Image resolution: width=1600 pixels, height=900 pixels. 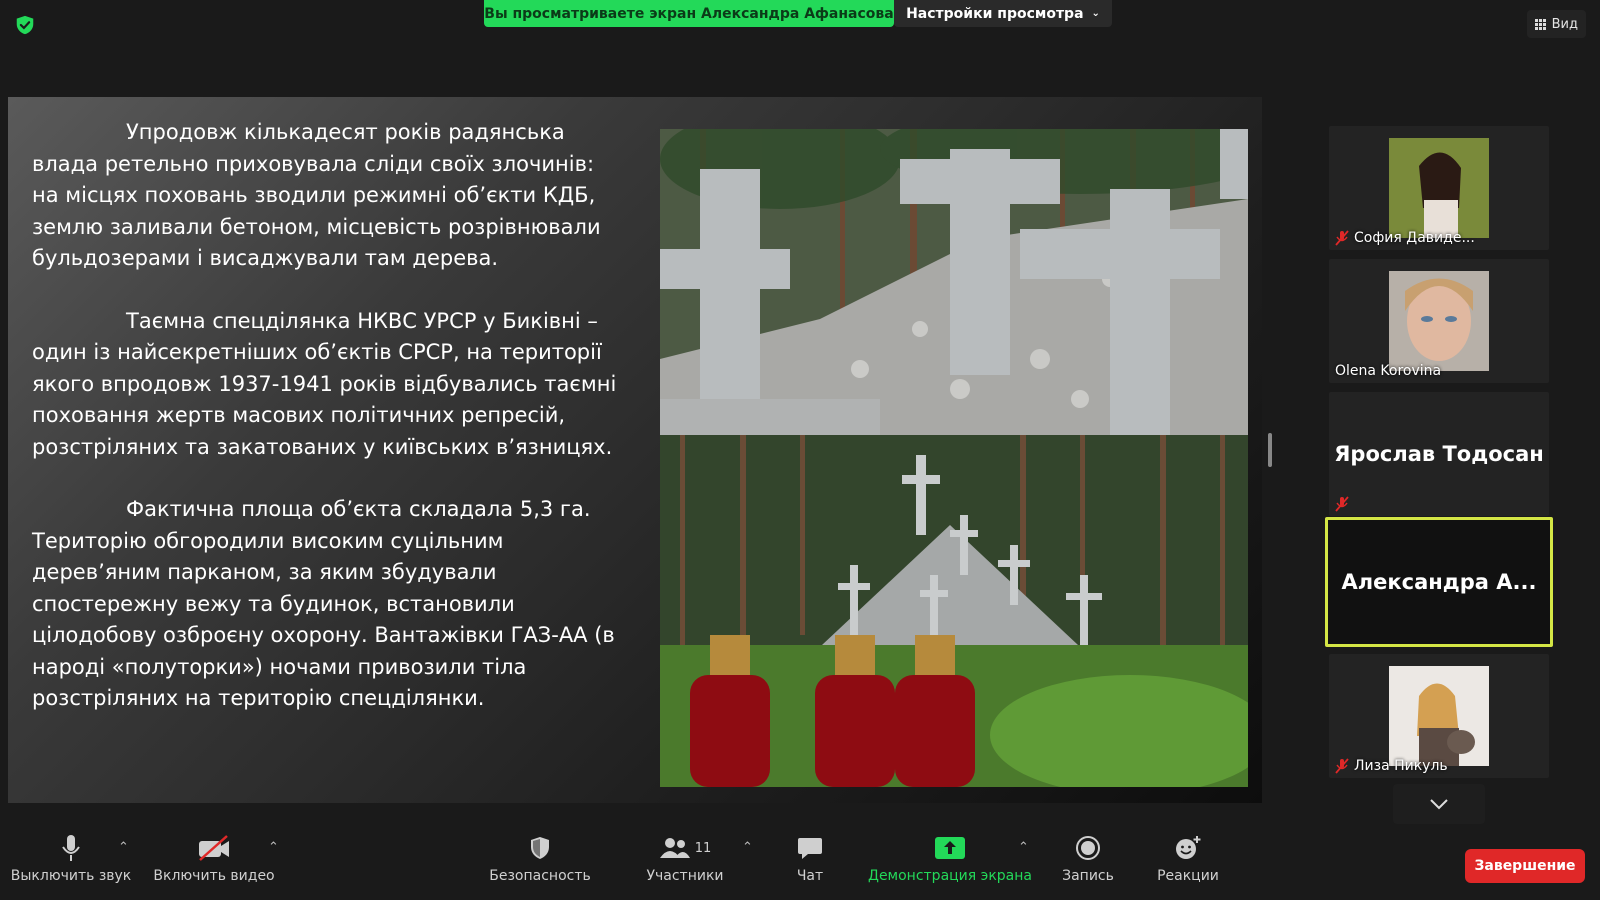 I want to click on chevron-down-icon, so click(x=1439, y=804).